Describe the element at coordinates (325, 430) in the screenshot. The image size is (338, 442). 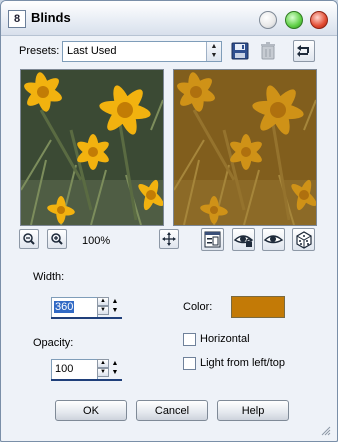
I see `resize-grip-icon` at that location.